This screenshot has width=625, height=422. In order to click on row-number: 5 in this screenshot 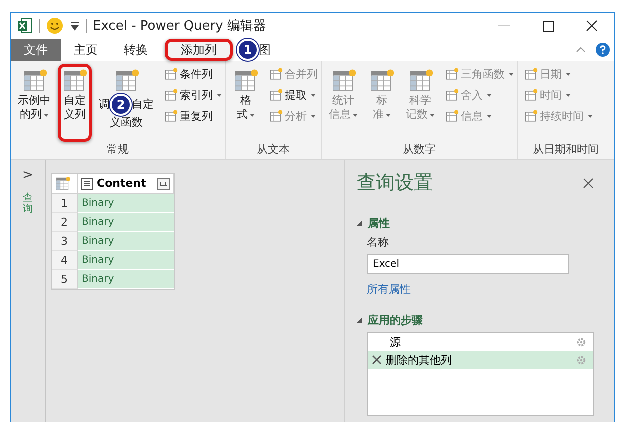, I will do `click(65, 279)`.